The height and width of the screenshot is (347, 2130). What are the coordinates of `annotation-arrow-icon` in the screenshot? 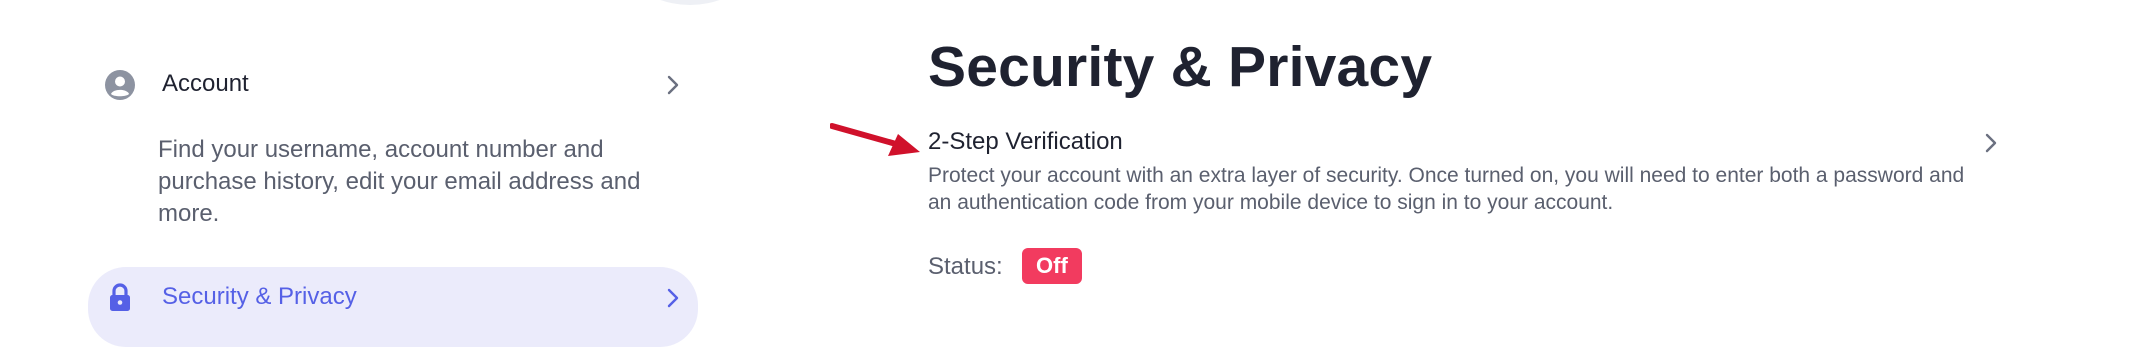 It's located at (875, 139).